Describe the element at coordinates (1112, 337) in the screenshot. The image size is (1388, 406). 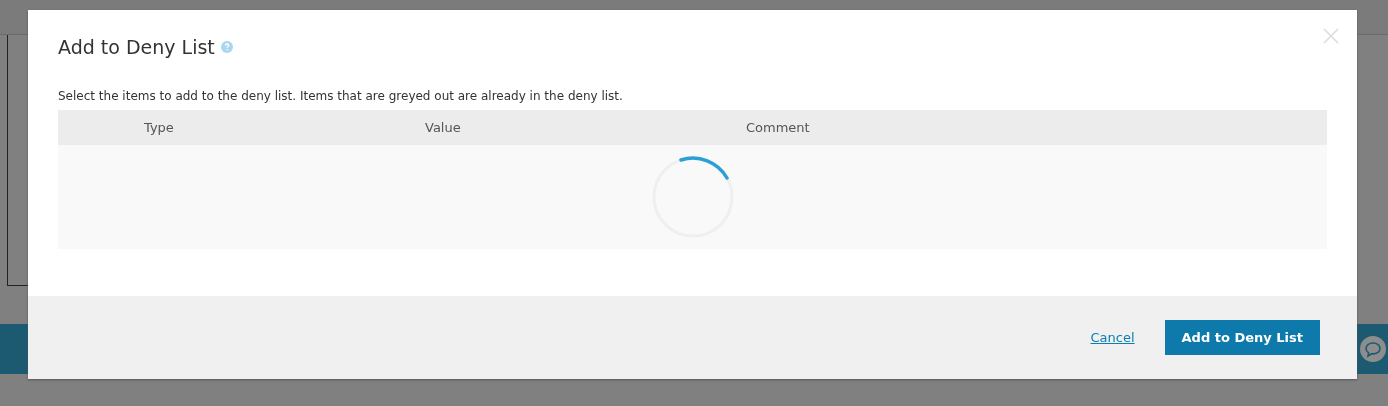
I see `cancel-link: Cancel` at that location.